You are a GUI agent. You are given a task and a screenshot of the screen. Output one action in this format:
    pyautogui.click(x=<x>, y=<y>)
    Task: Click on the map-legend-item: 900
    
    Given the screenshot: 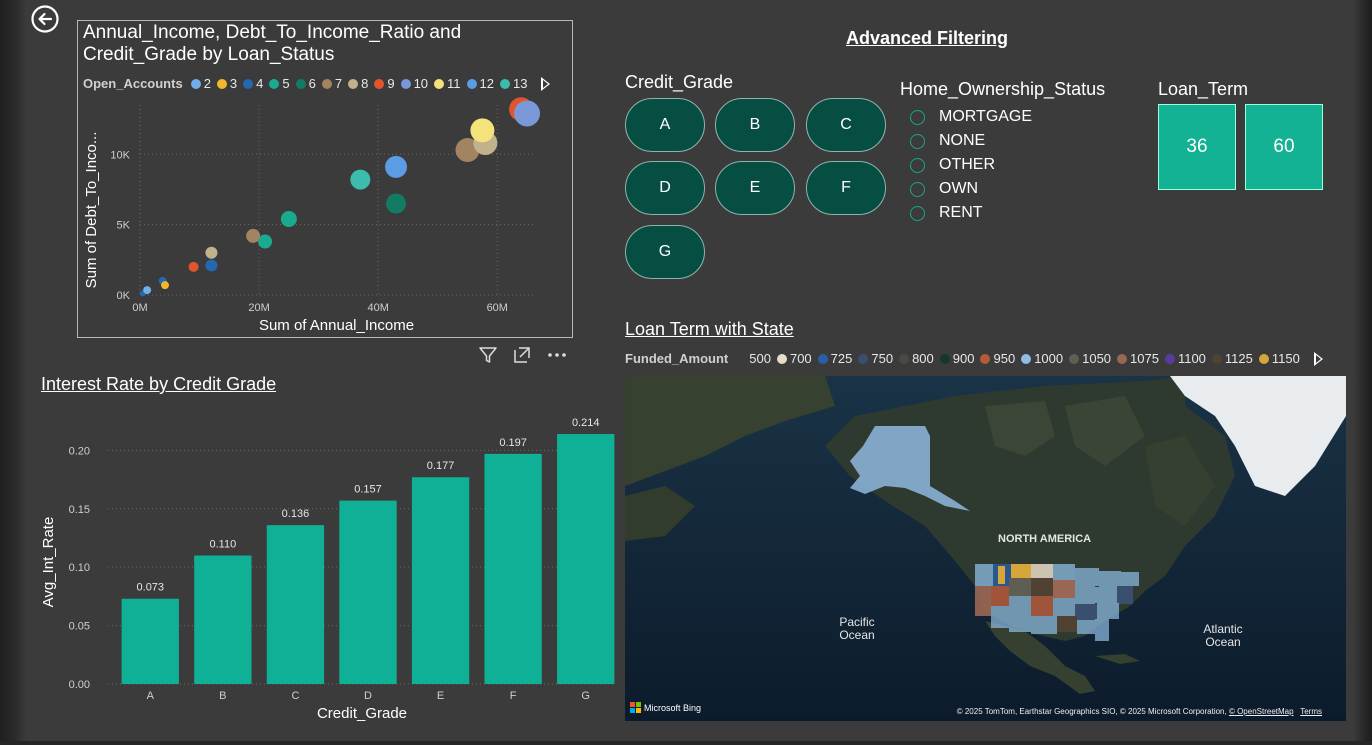 What is the action you would take?
    pyautogui.click(x=956, y=358)
    